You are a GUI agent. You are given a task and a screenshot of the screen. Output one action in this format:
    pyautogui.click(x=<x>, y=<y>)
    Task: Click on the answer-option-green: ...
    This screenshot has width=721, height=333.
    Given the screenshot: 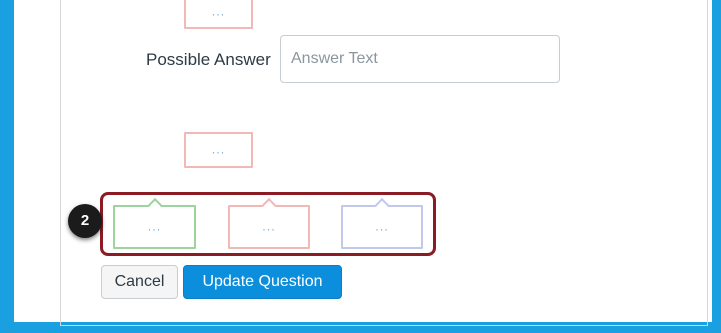 What is the action you would take?
    pyautogui.click(x=154, y=223)
    